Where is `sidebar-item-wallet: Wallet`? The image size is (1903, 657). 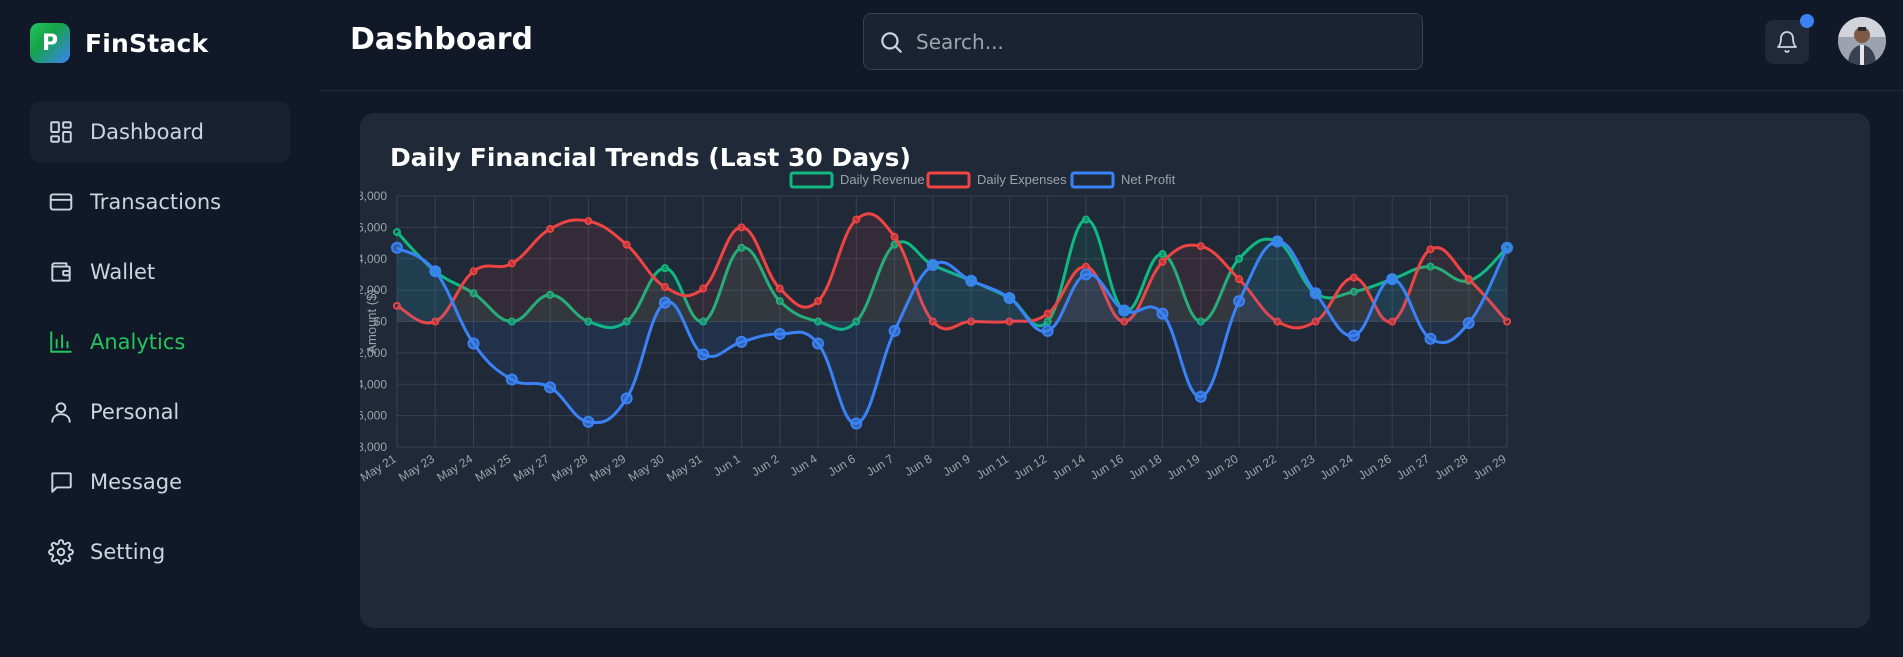
sidebar-item-wallet: Wallet is located at coordinates (160, 272).